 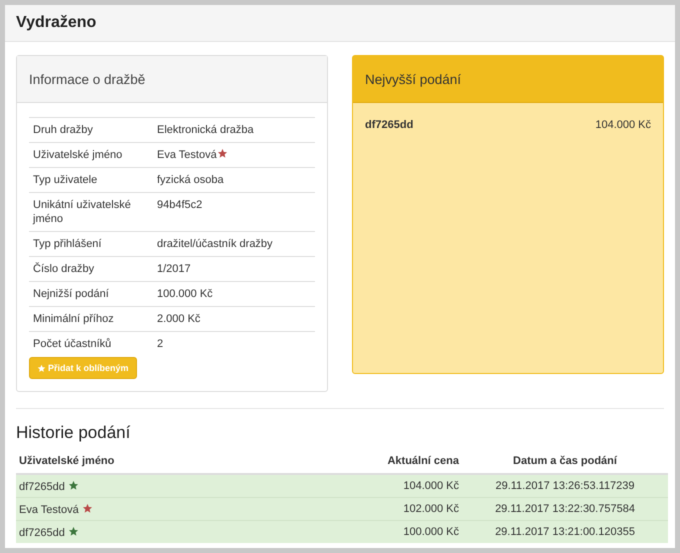 What do you see at coordinates (63, 269) in the screenshot?
I see `info-label: Číslo dražby` at bounding box center [63, 269].